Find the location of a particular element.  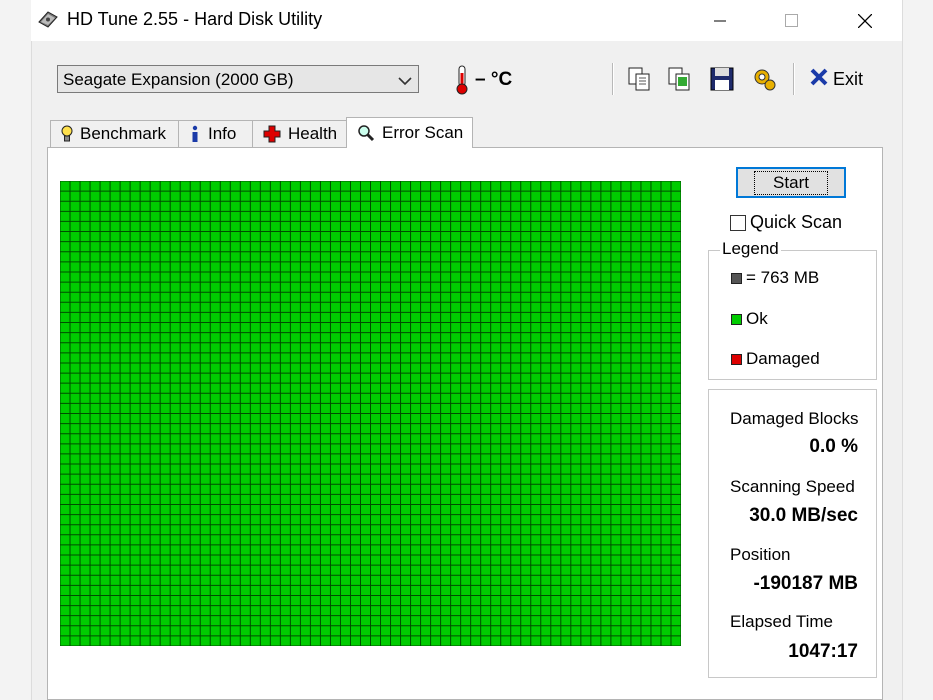

info-icon is located at coordinates (195, 134).